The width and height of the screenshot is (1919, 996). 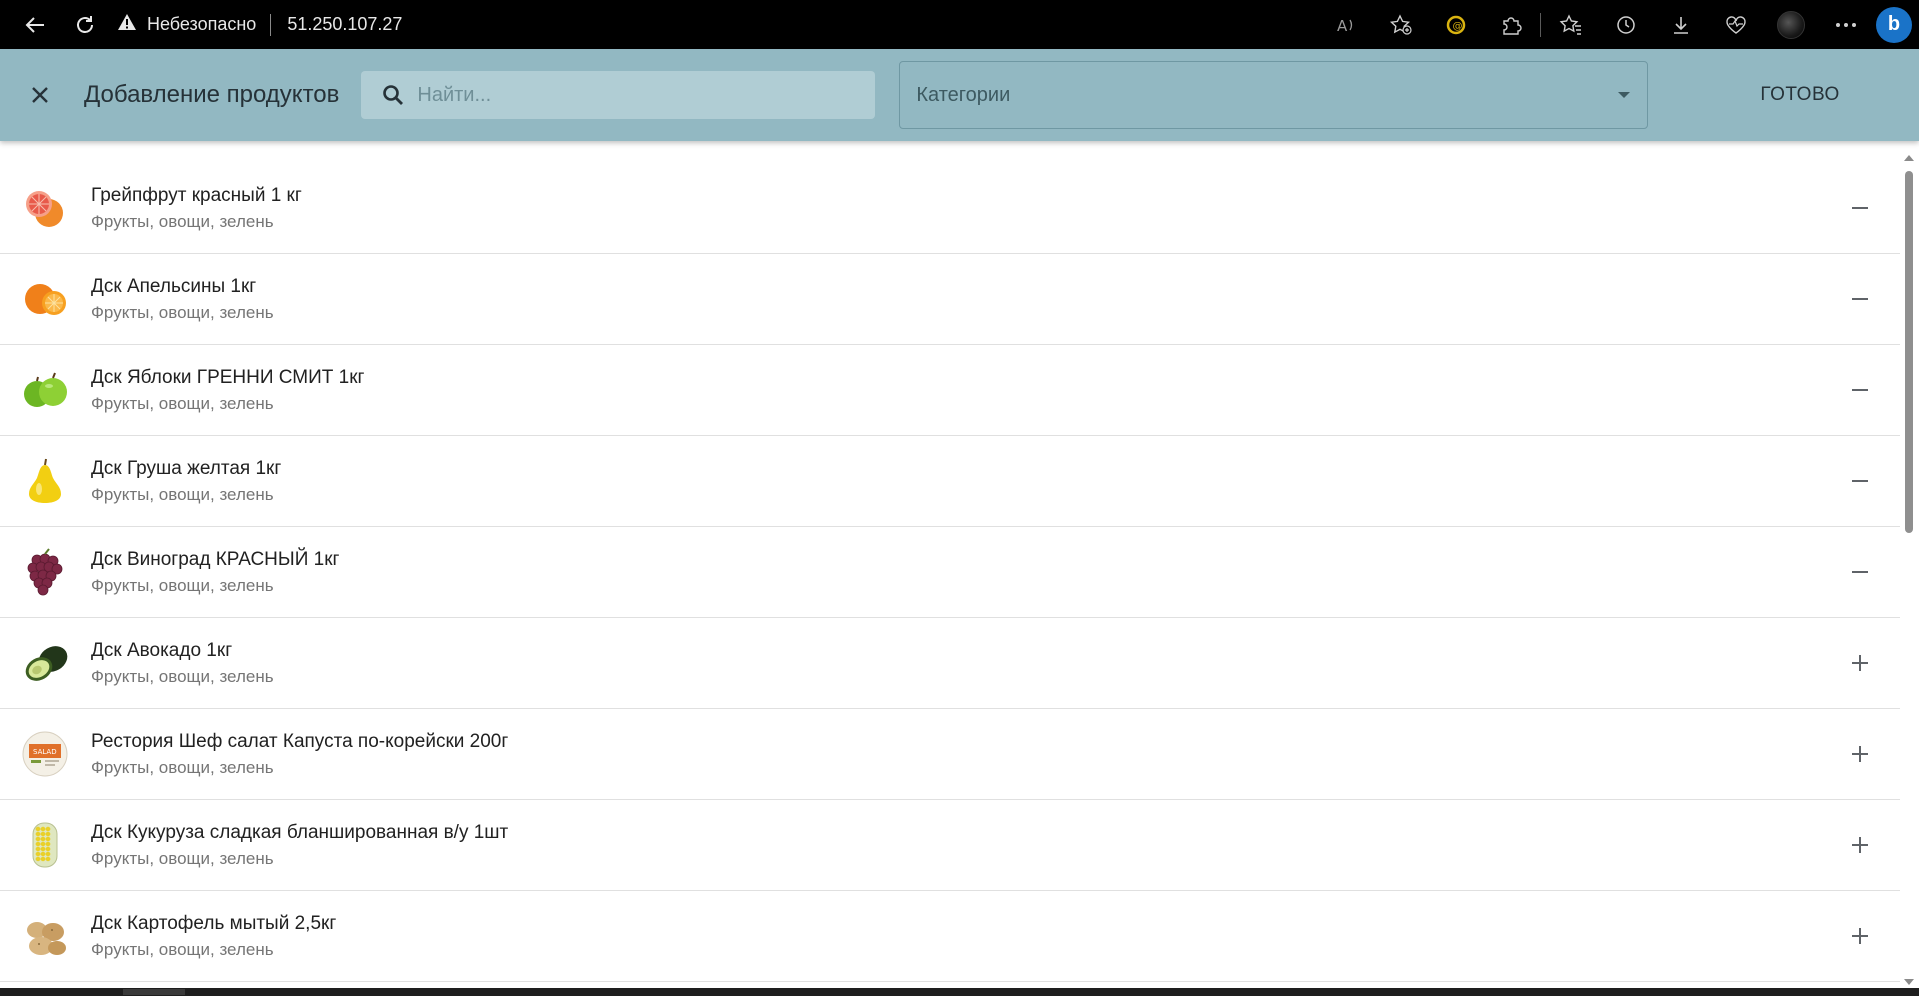 I want to click on page-title: Добавление продуктов, so click(x=212, y=94).